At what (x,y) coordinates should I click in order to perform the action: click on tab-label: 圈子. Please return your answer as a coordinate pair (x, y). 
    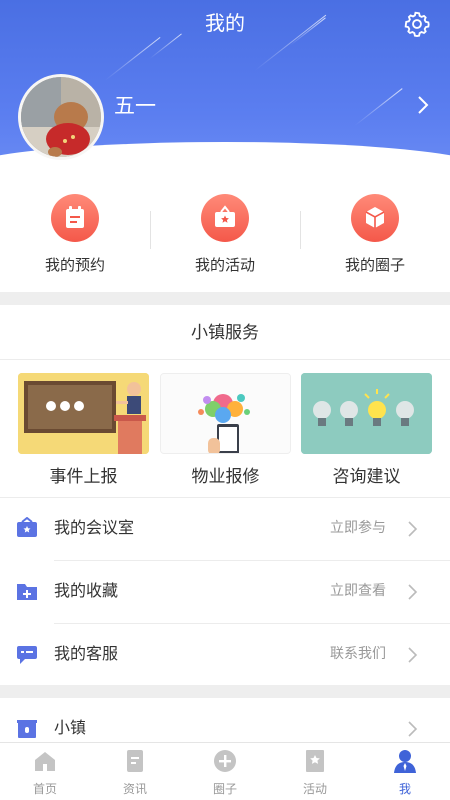
    Looking at the image, I should click on (224, 789).